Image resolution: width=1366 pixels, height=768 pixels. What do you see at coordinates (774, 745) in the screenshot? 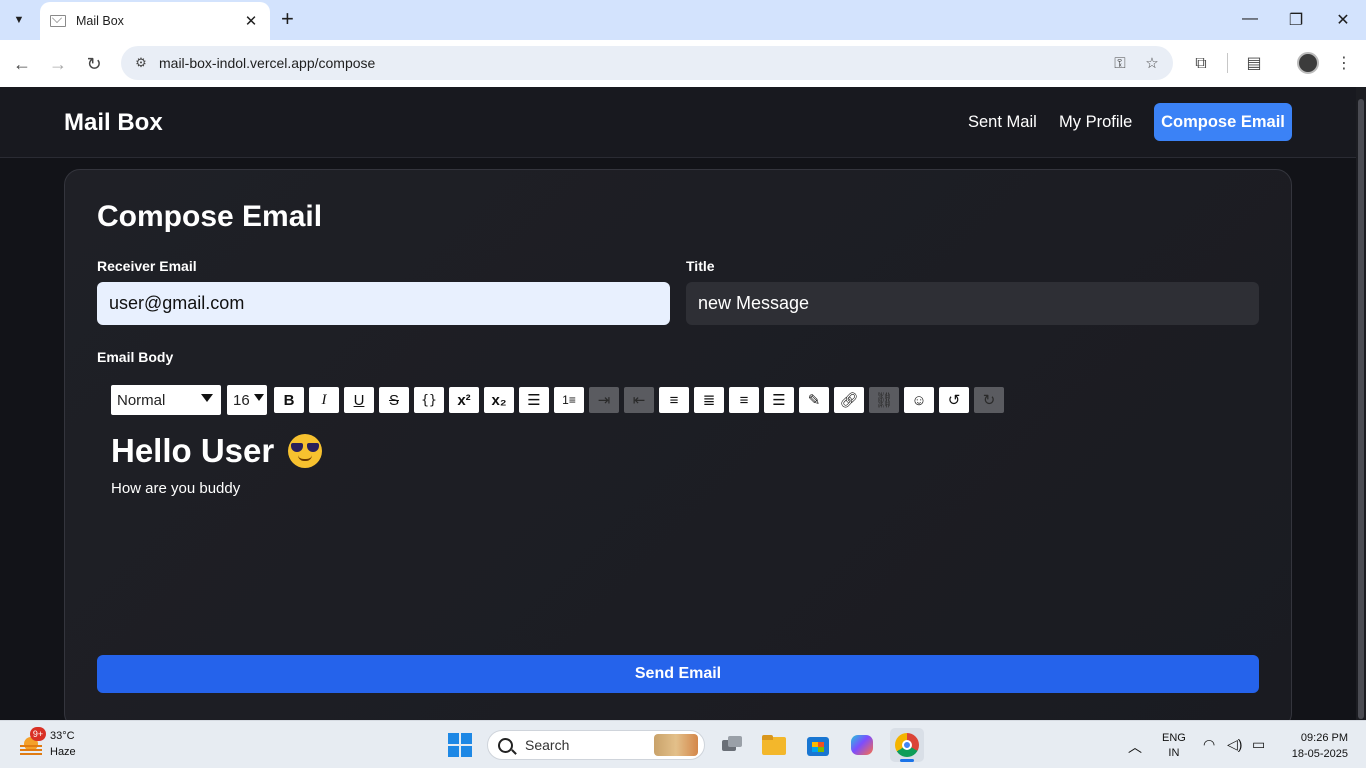
I see `file-explorer-icon` at bounding box center [774, 745].